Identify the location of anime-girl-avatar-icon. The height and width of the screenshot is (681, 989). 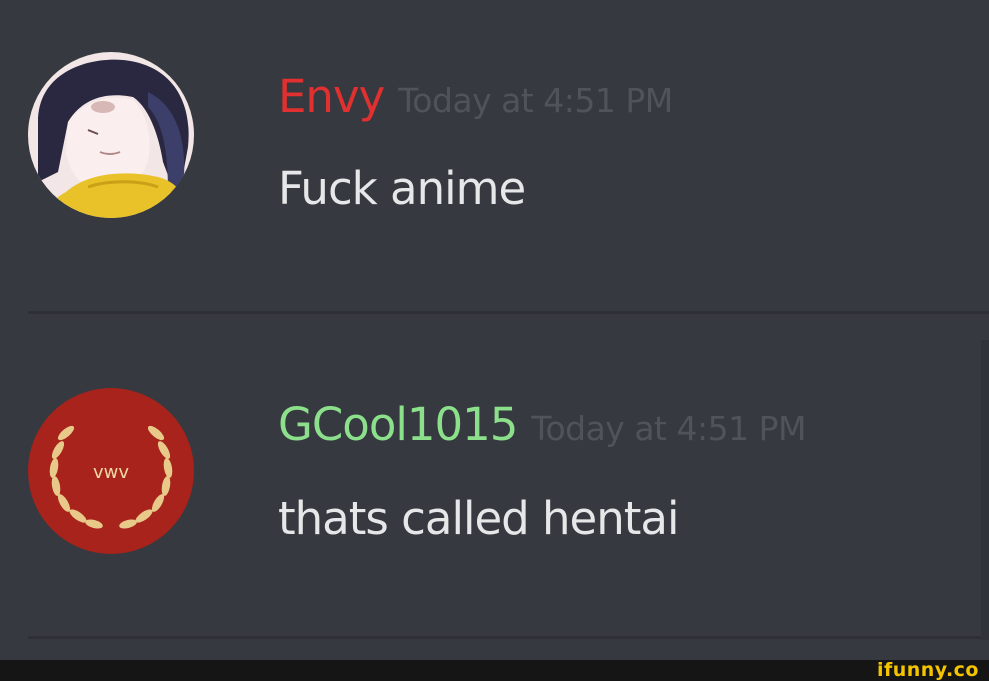
(111, 135).